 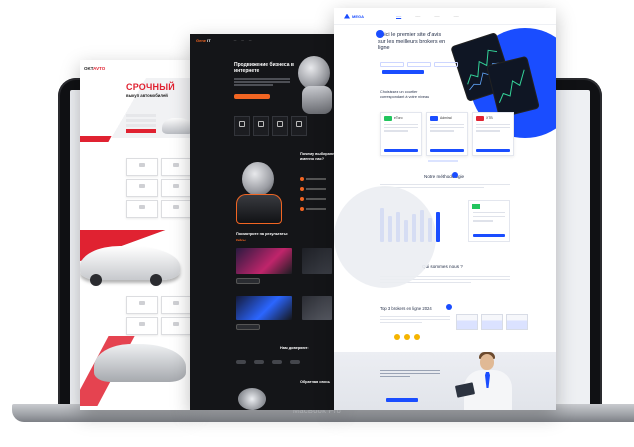 What do you see at coordinates (446, 118) in the screenshot?
I see `broker-card-name: Admiral` at bounding box center [446, 118].